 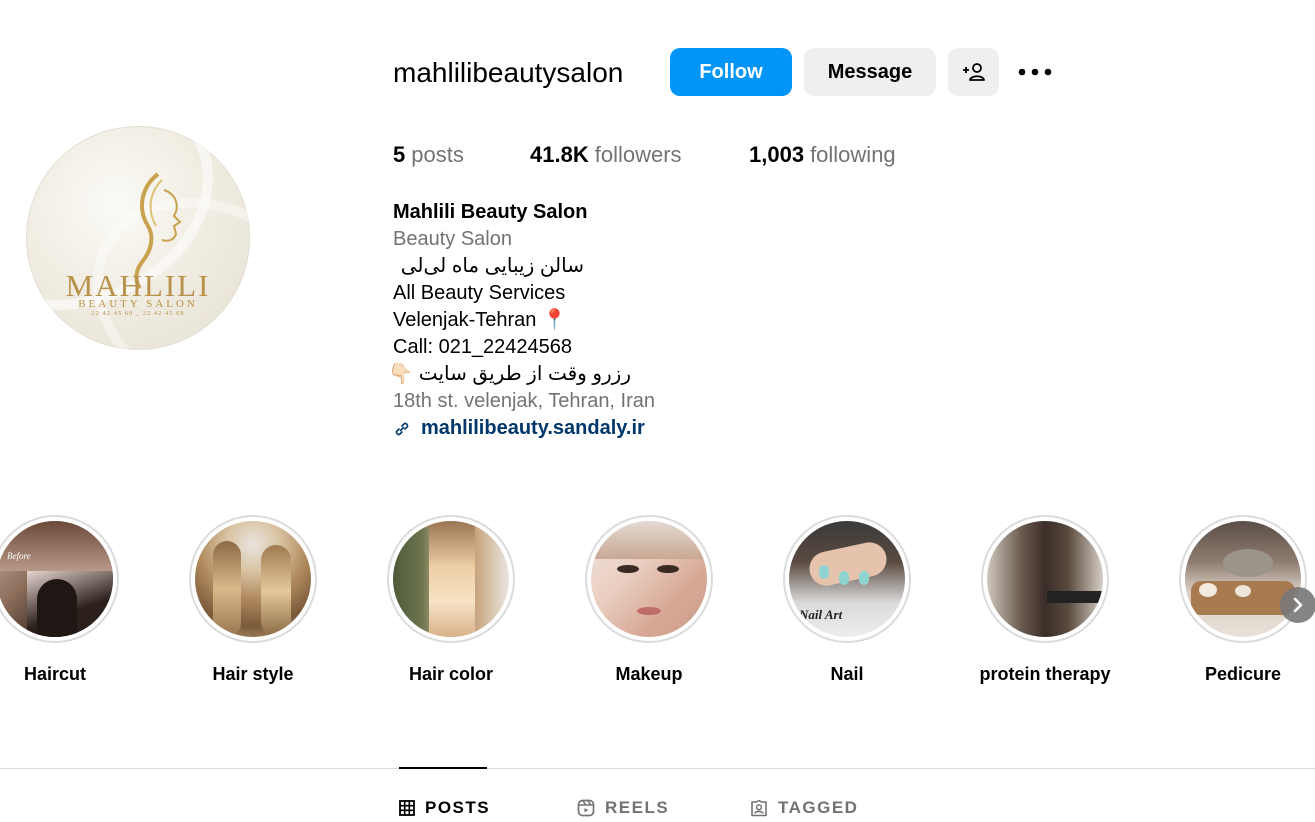 What do you see at coordinates (479, 293) in the screenshot?
I see `bio-services: All Beauty Services` at bounding box center [479, 293].